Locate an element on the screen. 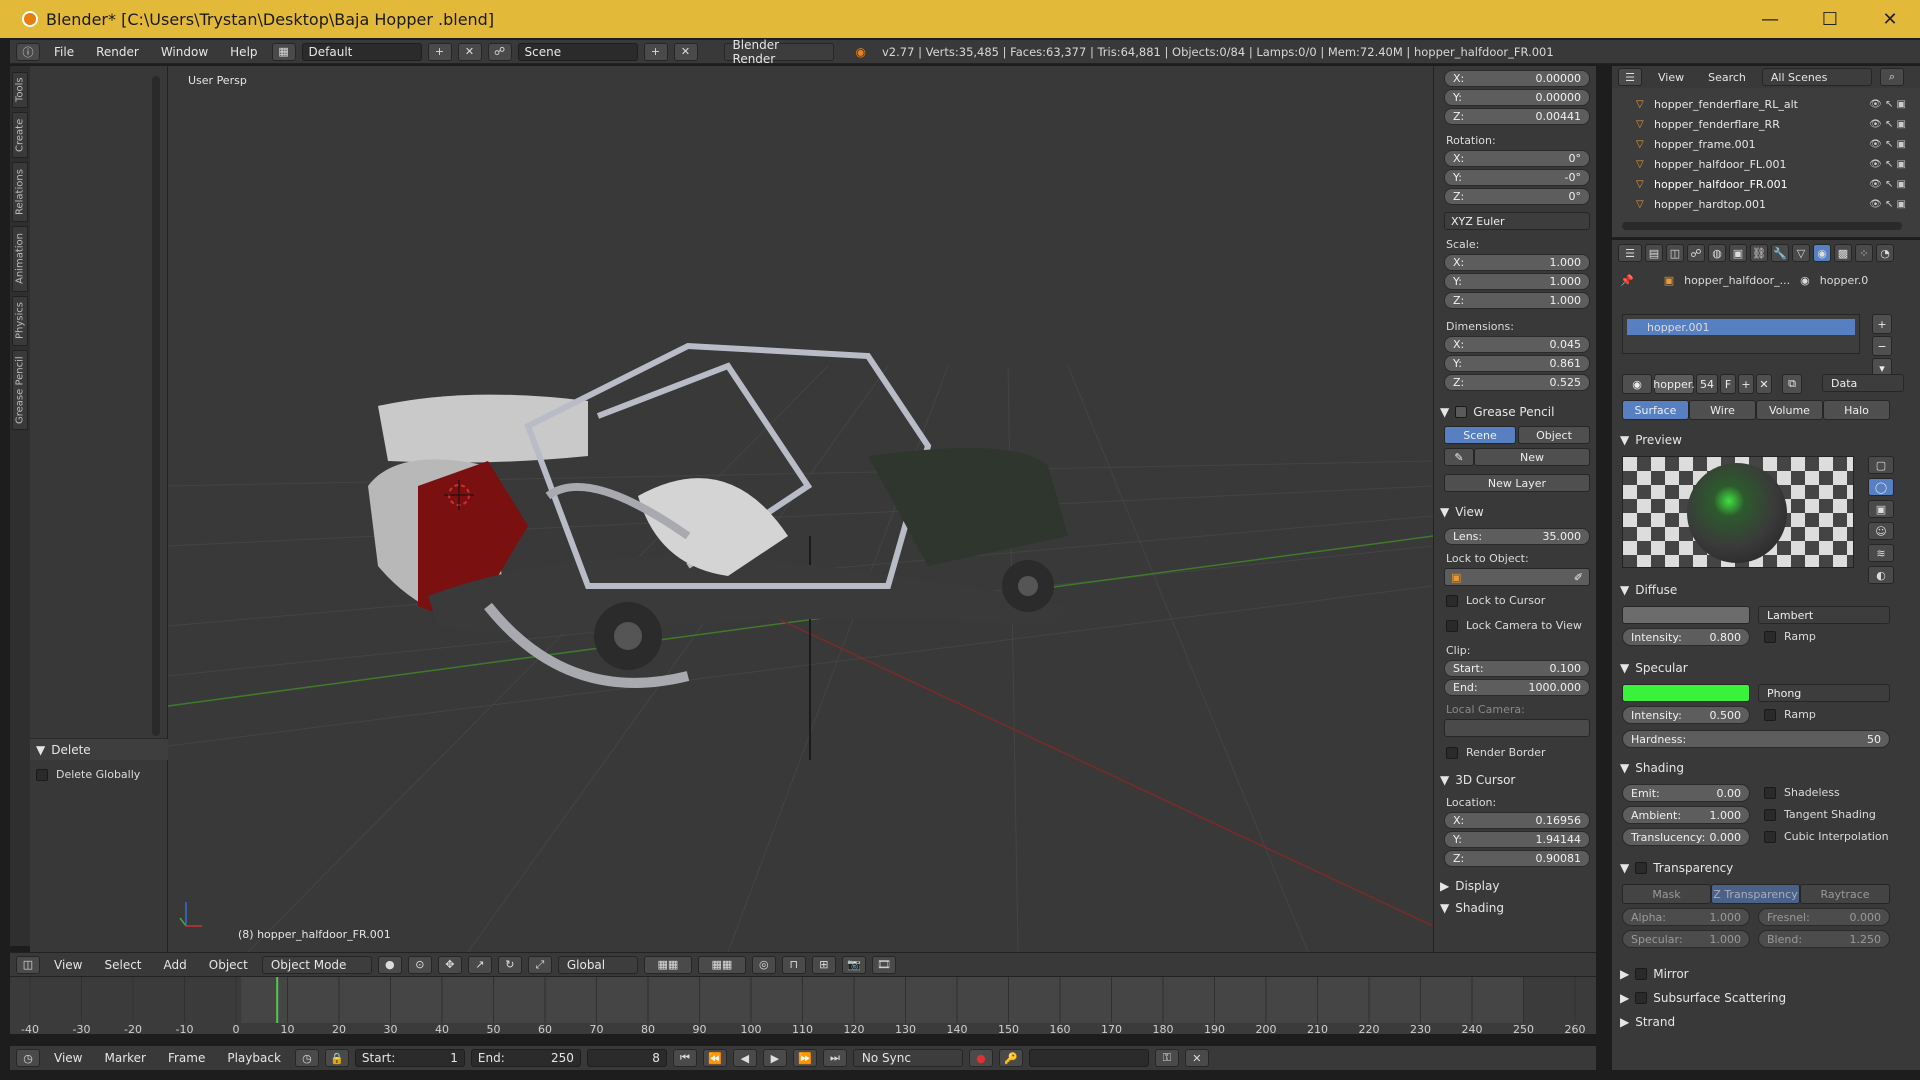 This screenshot has width=1920, height=1080. timeline-menu-view: View is located at coordinates (68, 1058).